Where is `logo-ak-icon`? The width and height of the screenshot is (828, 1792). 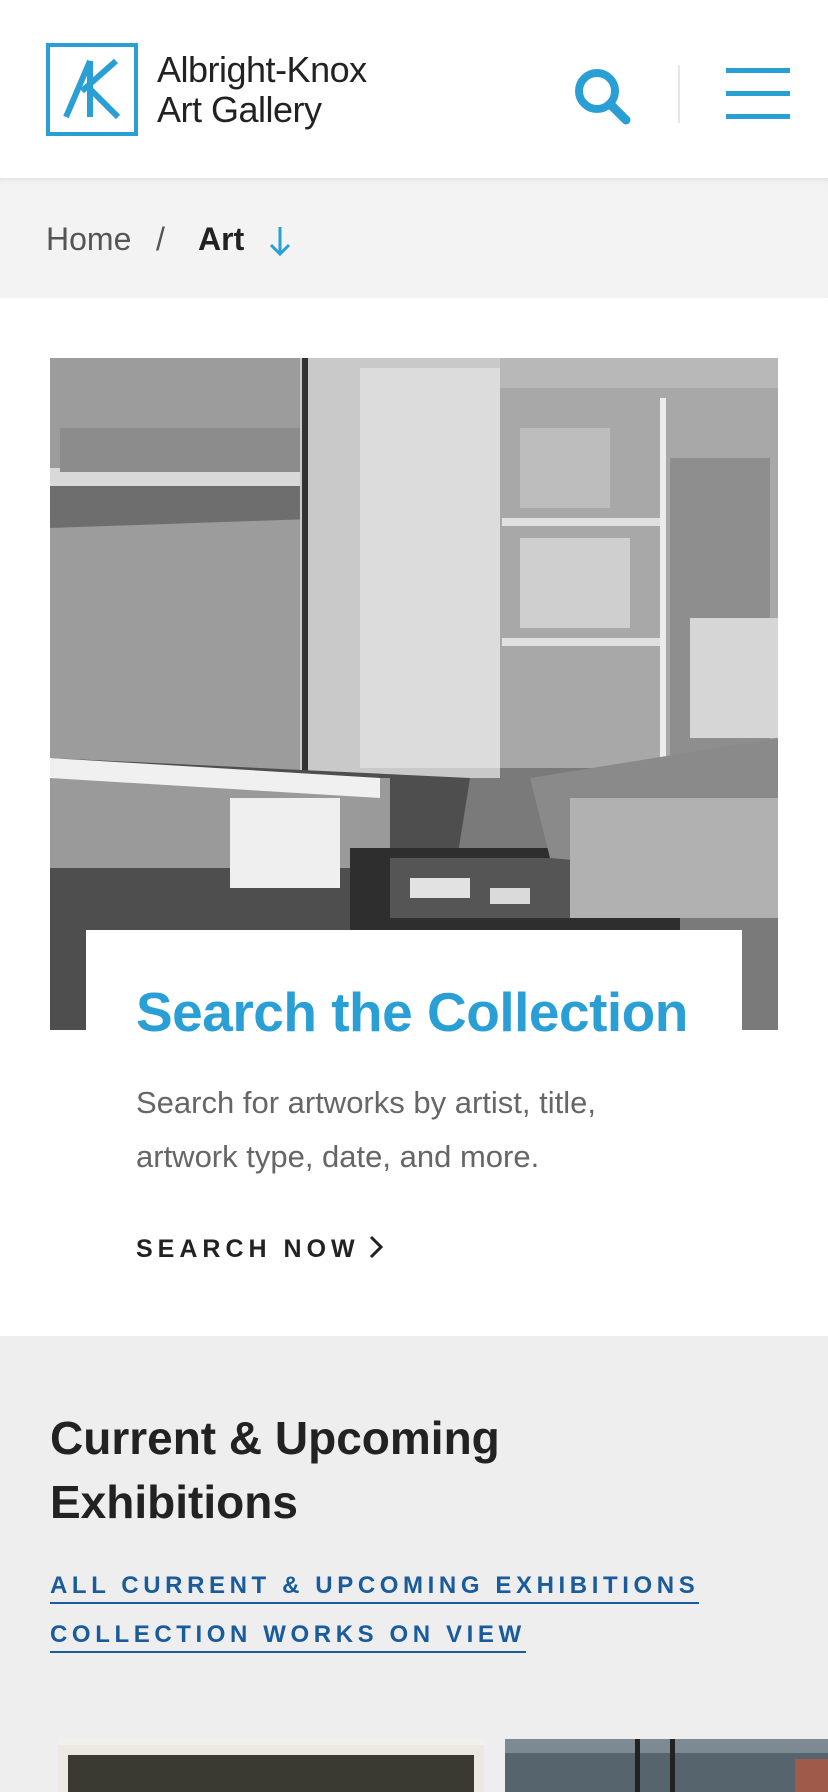
logo-ak-icon is located at coordinates (92, 89).